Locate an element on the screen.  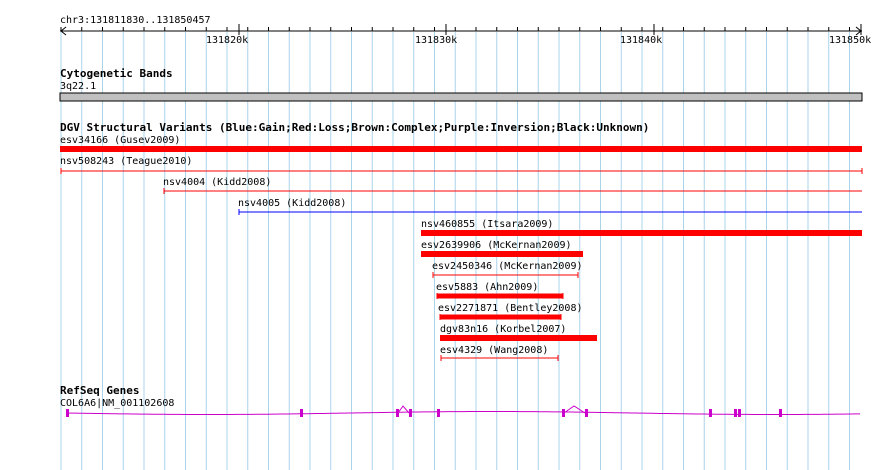
variant-label: esv34166 (Gusev2009) is located at coordinates (120, 141).